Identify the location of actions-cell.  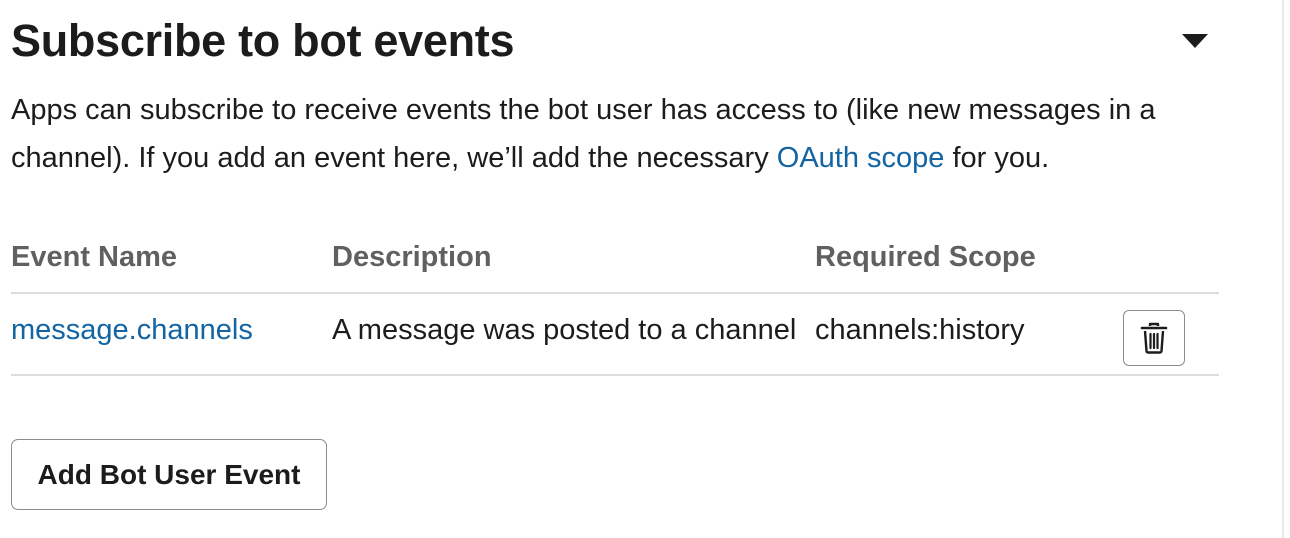
(1171, 334).